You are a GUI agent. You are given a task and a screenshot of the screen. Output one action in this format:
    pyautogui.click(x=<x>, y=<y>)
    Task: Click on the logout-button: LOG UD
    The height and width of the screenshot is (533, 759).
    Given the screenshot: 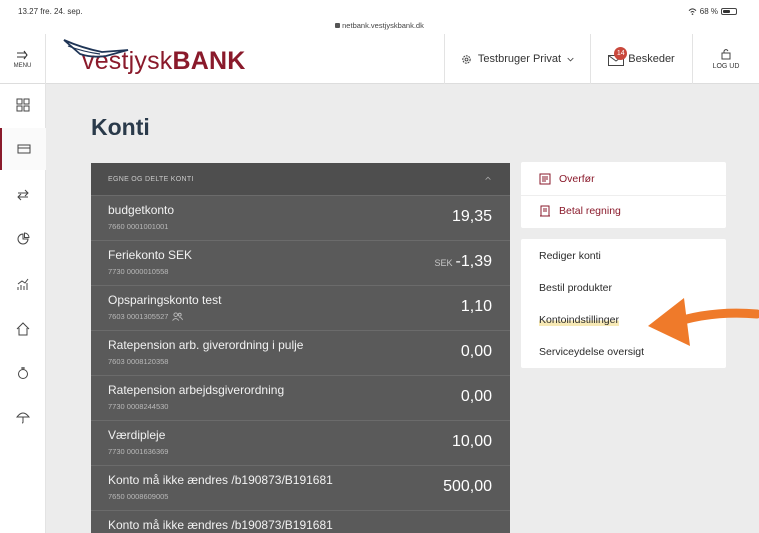 What is the action you would take?
    pyautogui.click(x=725, y=59)
    